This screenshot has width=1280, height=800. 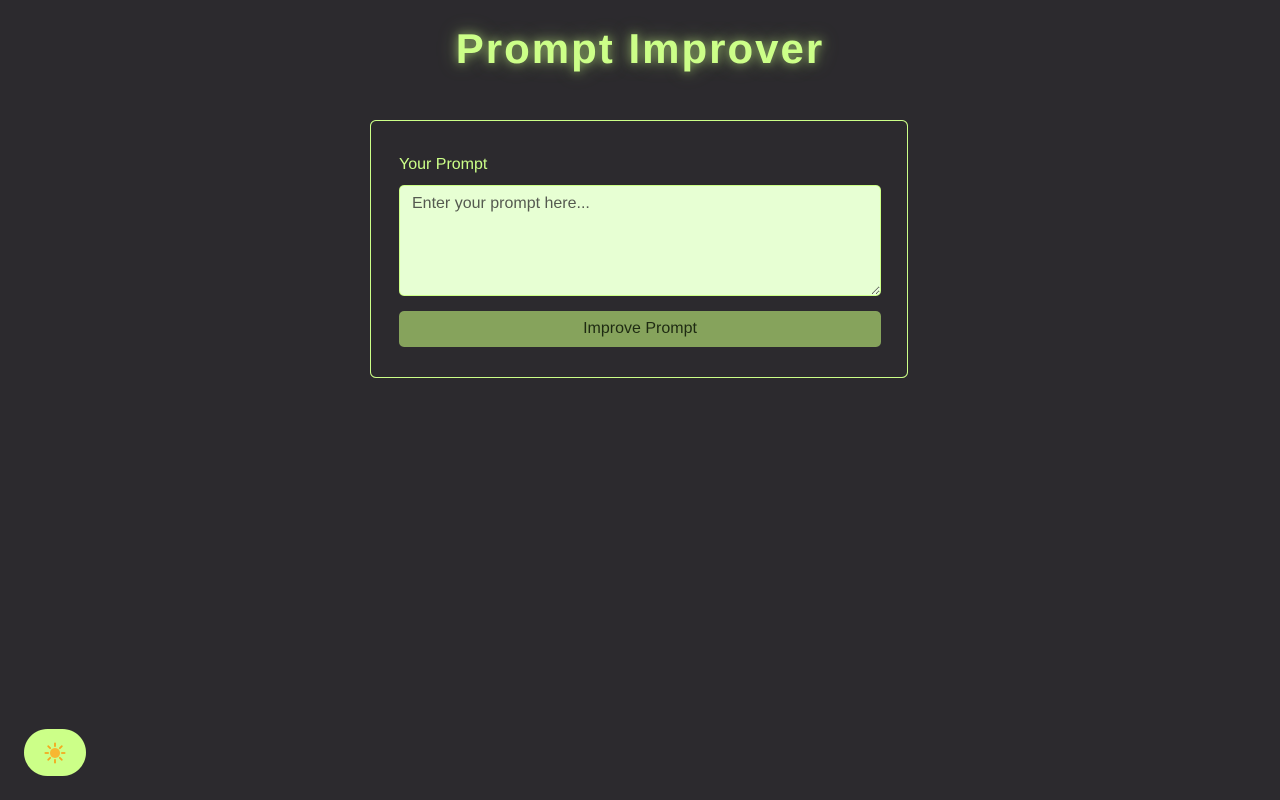 I want to click on prompt-card: Your Prompt Improve Prompt, so click(x=639, y=249).